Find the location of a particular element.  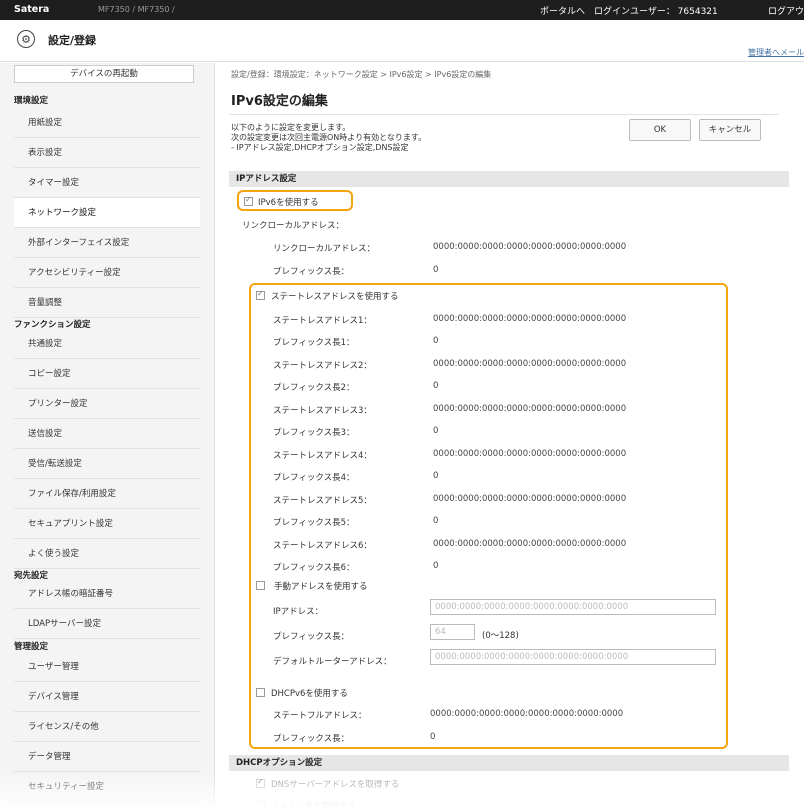

sidebar-item-data-management: データ管理 is located at coordinates (107, 757).